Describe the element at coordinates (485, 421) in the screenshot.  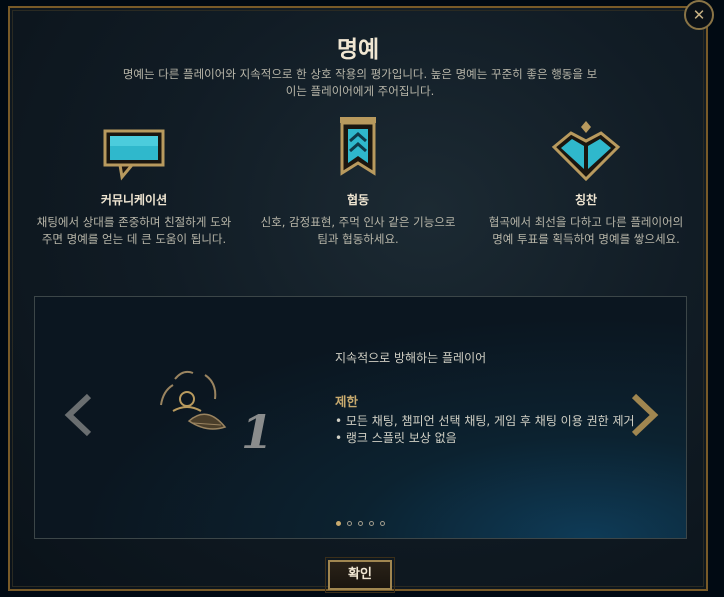
I see `restriction-item: • 모든 채팅, 챔피언 선택 채팅, 게임 후 채팅 이용 권한 제거` at that location.